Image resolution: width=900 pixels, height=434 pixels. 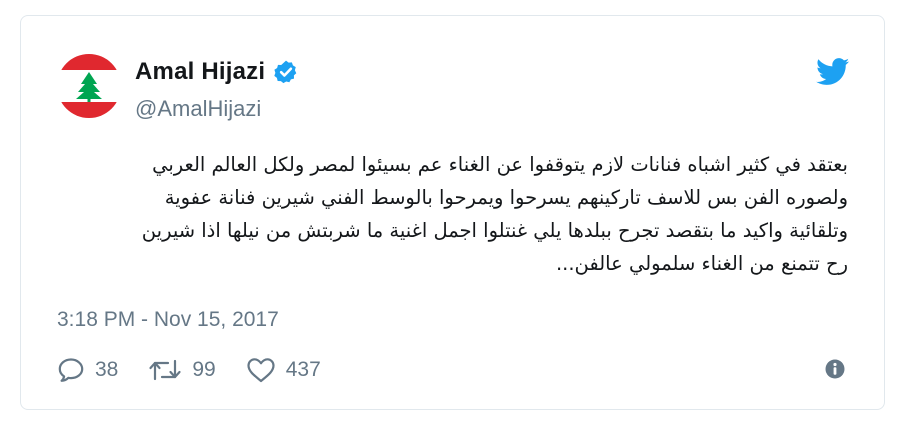 I want to click on author-handle: @AmalHijazi, so click(x=198, y=109).